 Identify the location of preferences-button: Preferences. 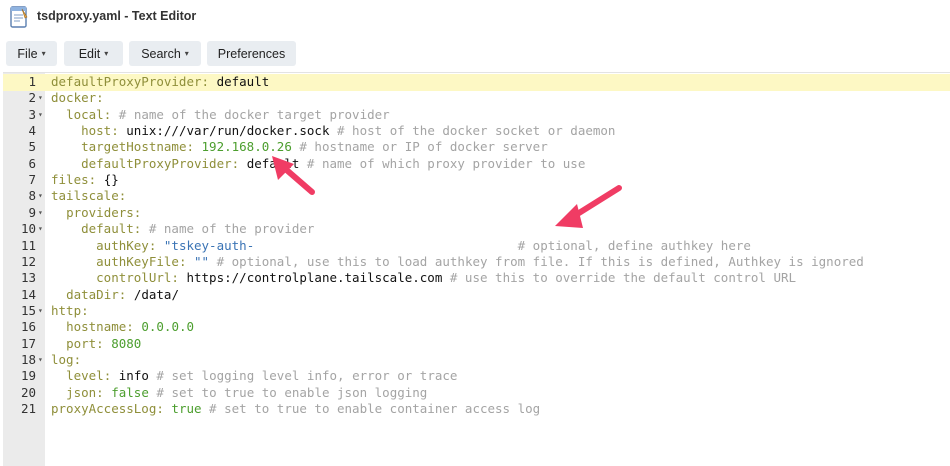
(251, 53).